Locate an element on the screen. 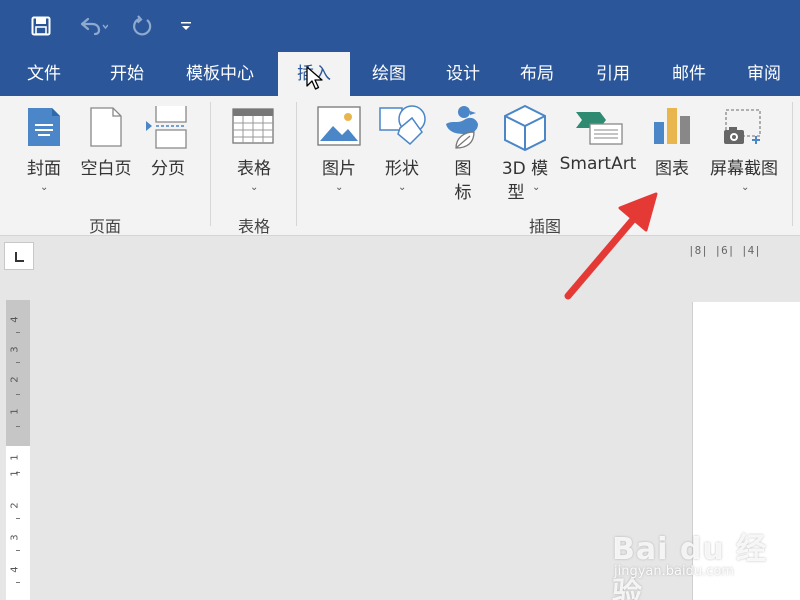  watermark: Bai du 经验 jingyan.baidu.com is located at coordinates (705, 560).